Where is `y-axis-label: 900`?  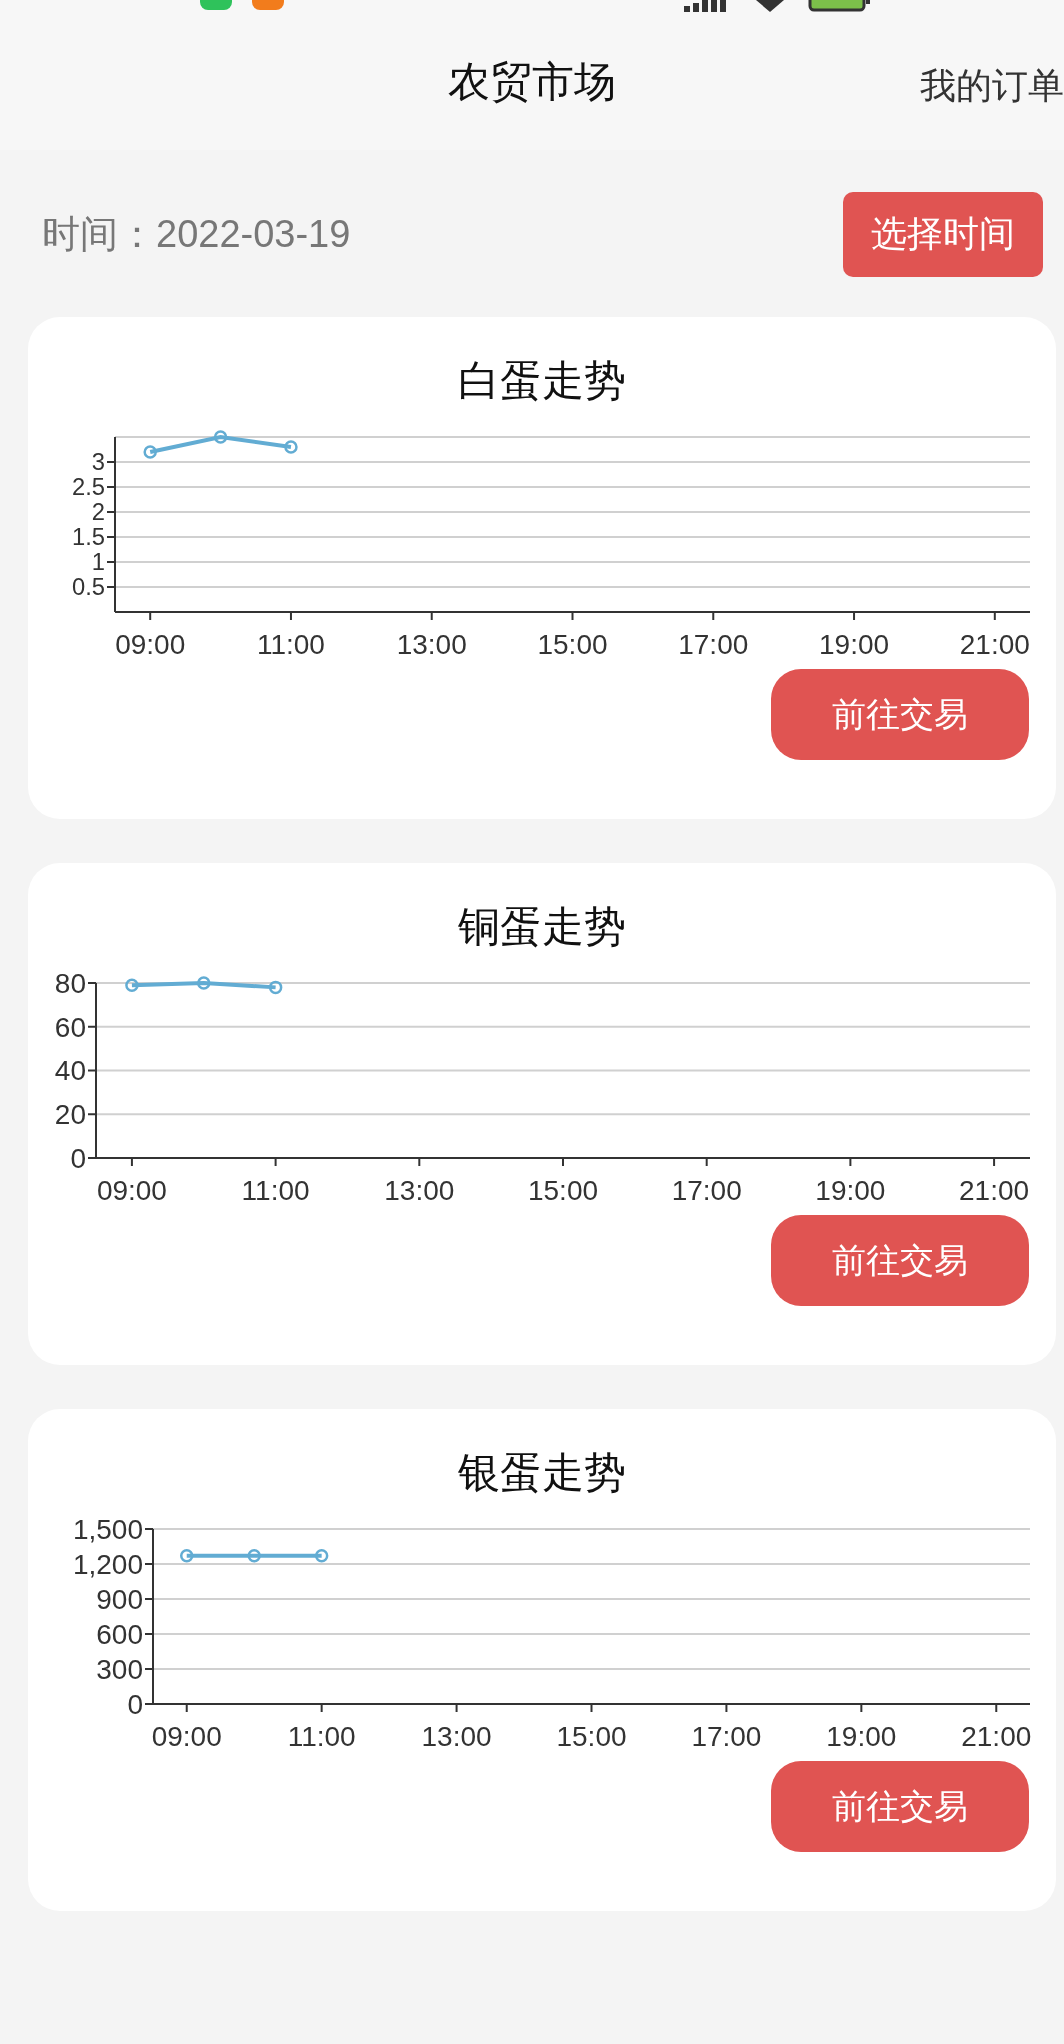 y-axis-label: 900 is located at coordinates (119, 1599).